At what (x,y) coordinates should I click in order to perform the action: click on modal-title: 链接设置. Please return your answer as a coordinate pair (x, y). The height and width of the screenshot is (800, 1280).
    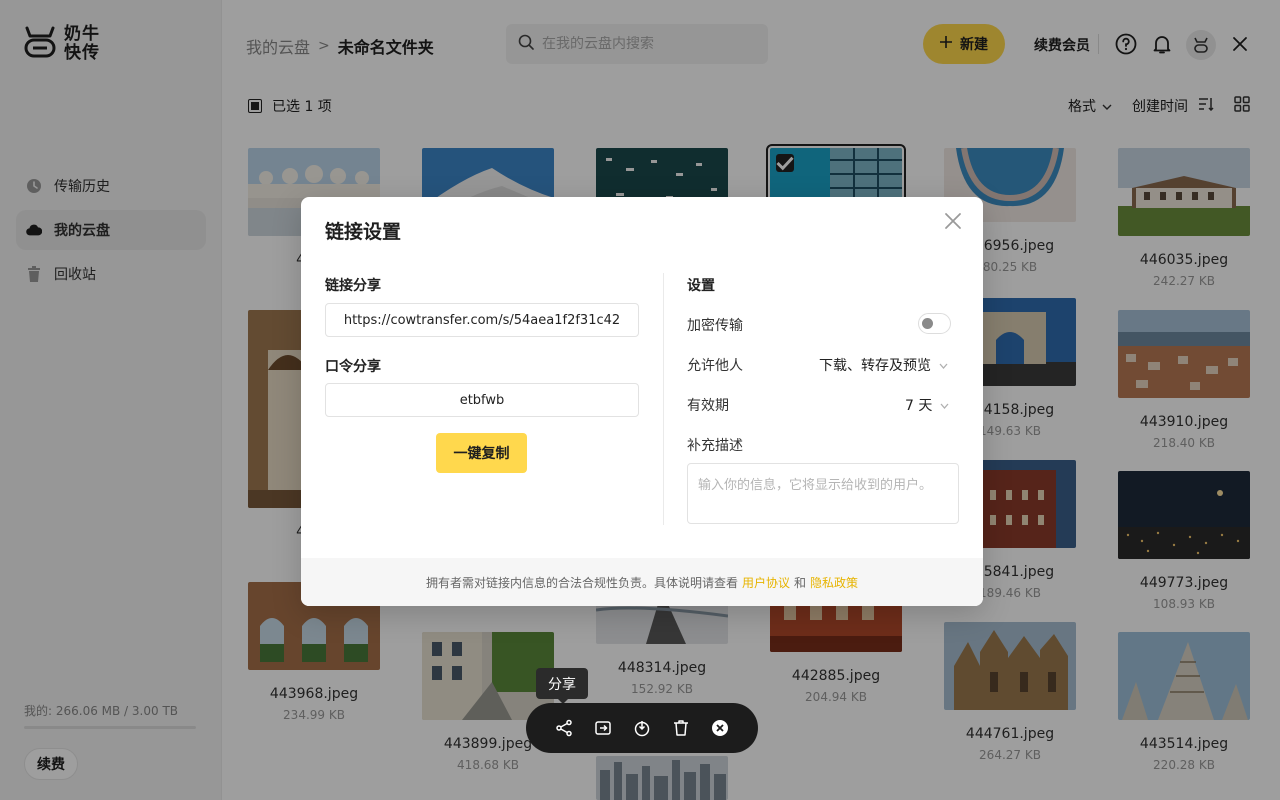
    Looking at the image, I should click on (363, 232).